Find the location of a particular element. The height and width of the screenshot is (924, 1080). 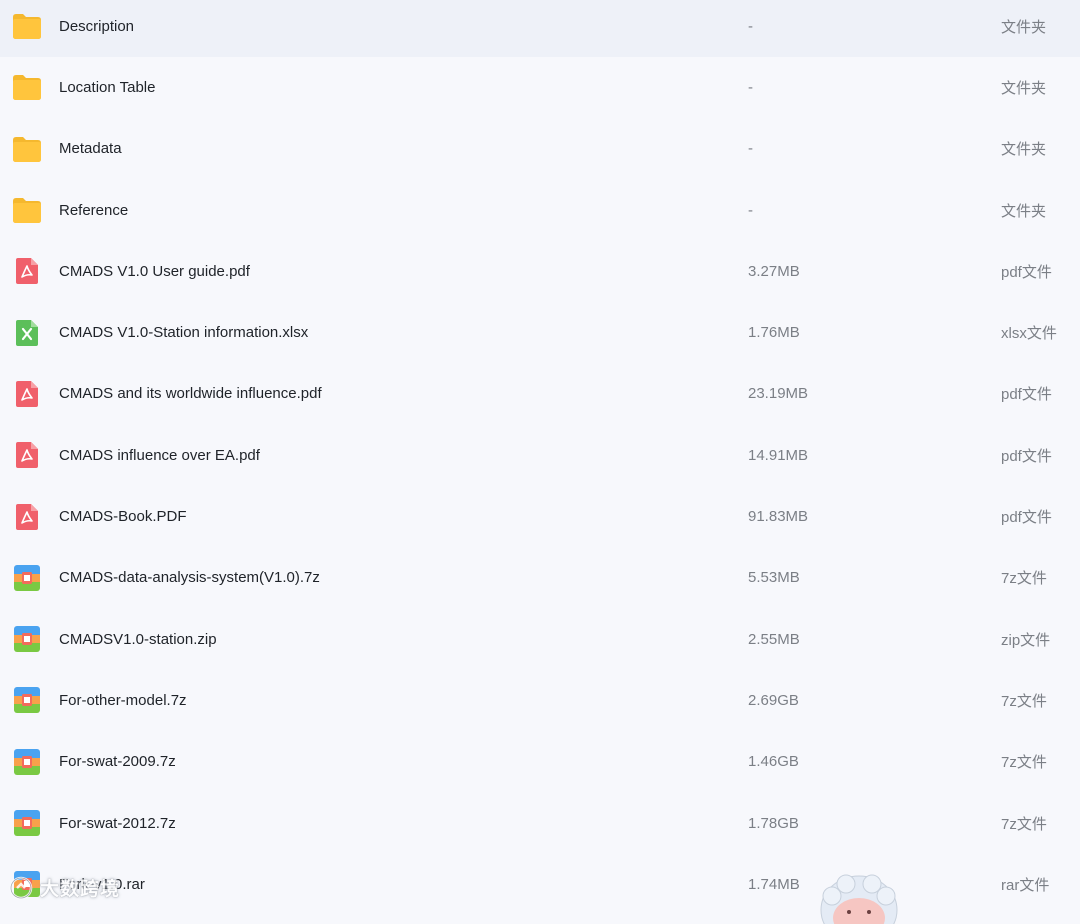

file-name: Description is located at coordinates (96, 26).